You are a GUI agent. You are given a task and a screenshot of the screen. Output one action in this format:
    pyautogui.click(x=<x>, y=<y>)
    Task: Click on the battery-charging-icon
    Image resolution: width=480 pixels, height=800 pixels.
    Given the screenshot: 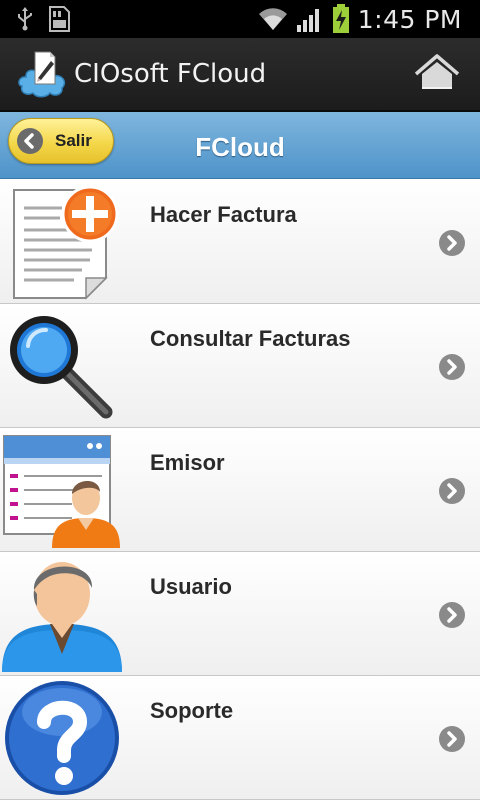 What is the action you would take?
    pyautogui.click(x=340, y=18)
    